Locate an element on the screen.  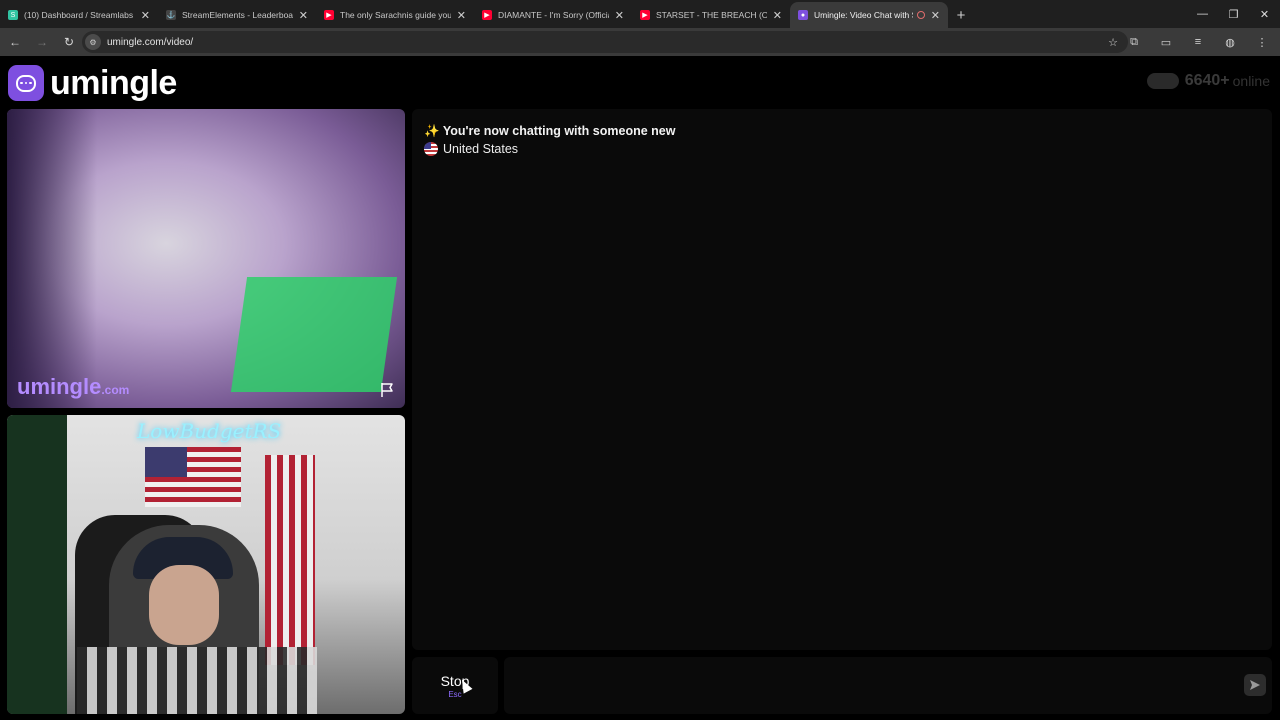
media-controls-icon: ≡ is located at coordinates (1198, 42).